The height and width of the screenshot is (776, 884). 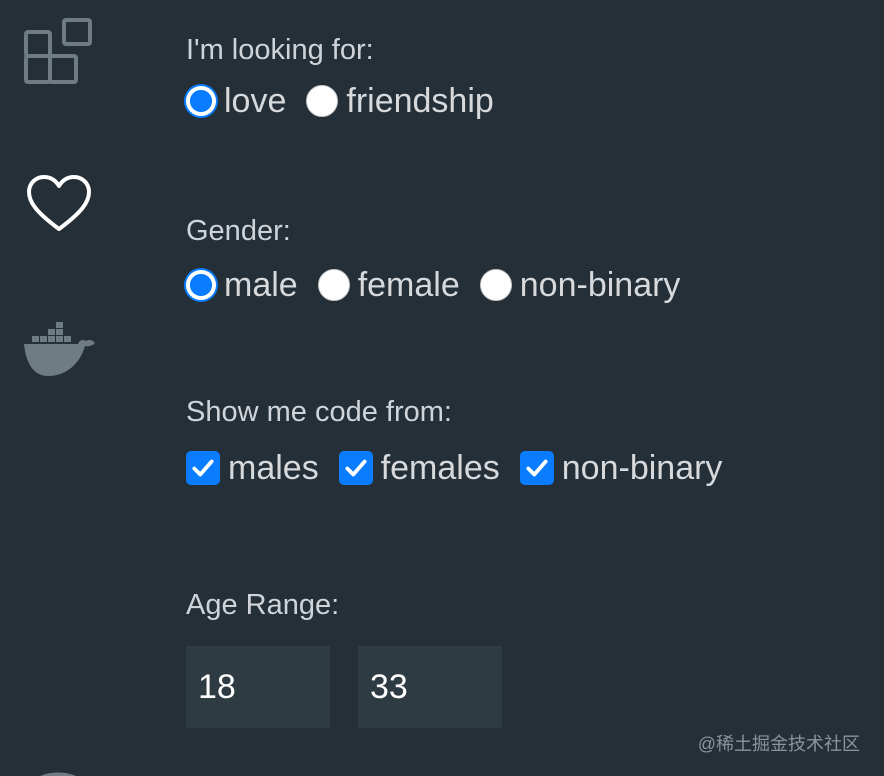 I want to click on radio-non-binary, so click(x=495, y=285).